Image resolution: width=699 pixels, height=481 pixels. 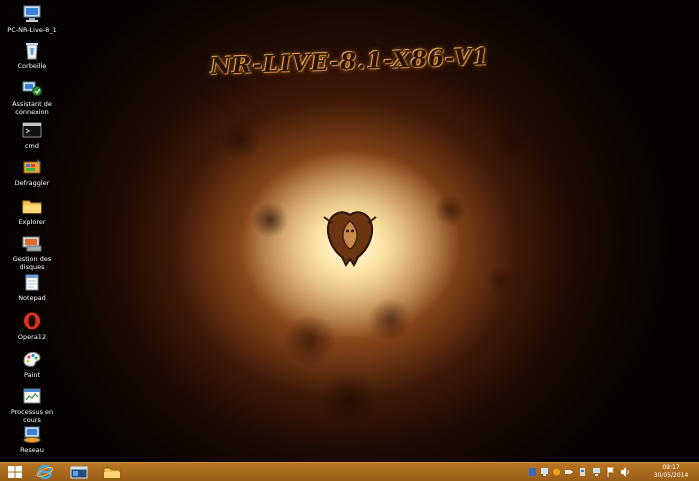 I want to click on taskbar-clock: 09:17 30/05/2014, so click(x=671, y=472).